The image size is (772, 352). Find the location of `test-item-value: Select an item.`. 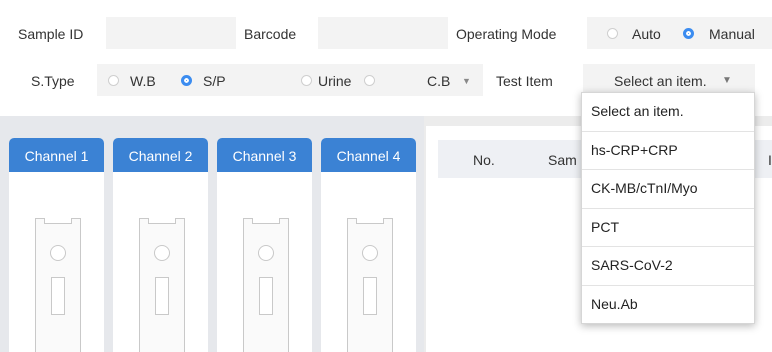

test-item-value: Select an item. is located at coordinates (660, 81).